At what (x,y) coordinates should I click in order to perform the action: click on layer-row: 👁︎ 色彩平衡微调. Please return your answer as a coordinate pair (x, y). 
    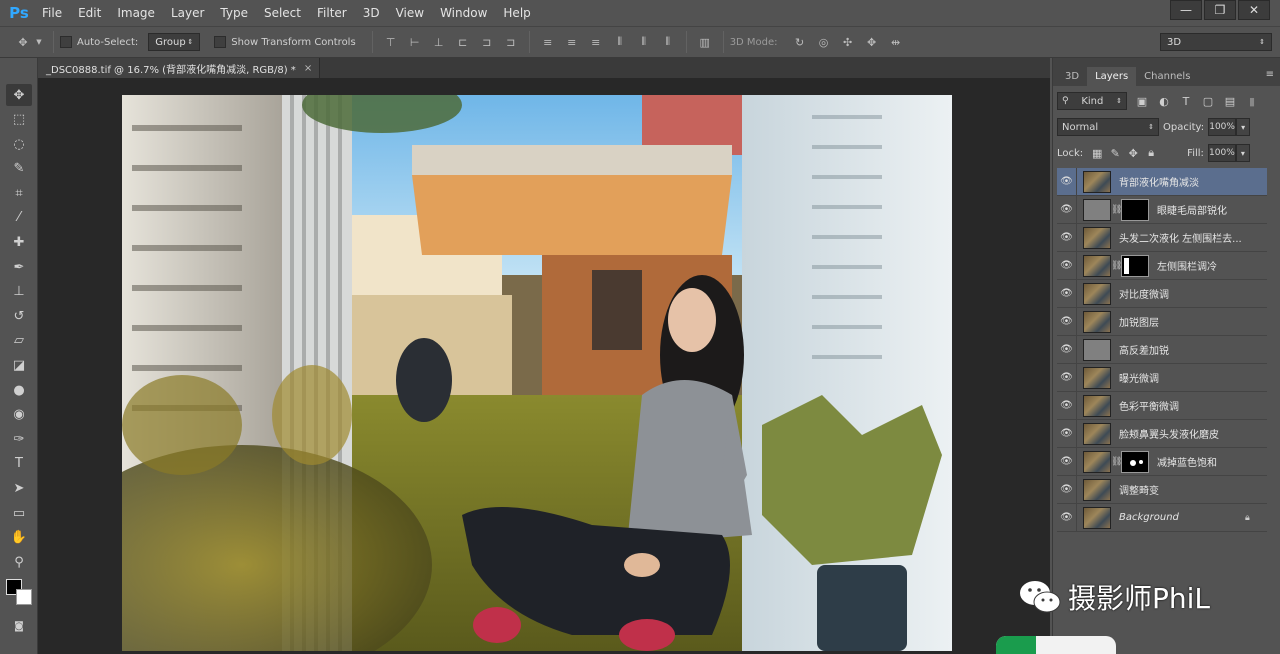
    Looking at the image, I should click on (1162, 405).